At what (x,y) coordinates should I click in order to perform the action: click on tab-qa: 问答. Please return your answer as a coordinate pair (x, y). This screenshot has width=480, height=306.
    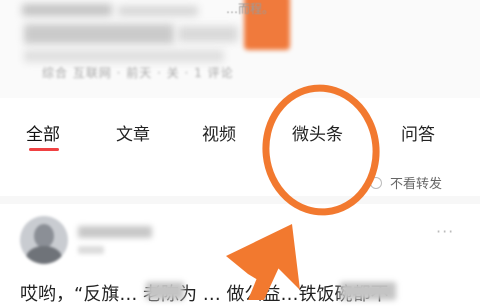
    Looking at the image, I should click on (418, 132).